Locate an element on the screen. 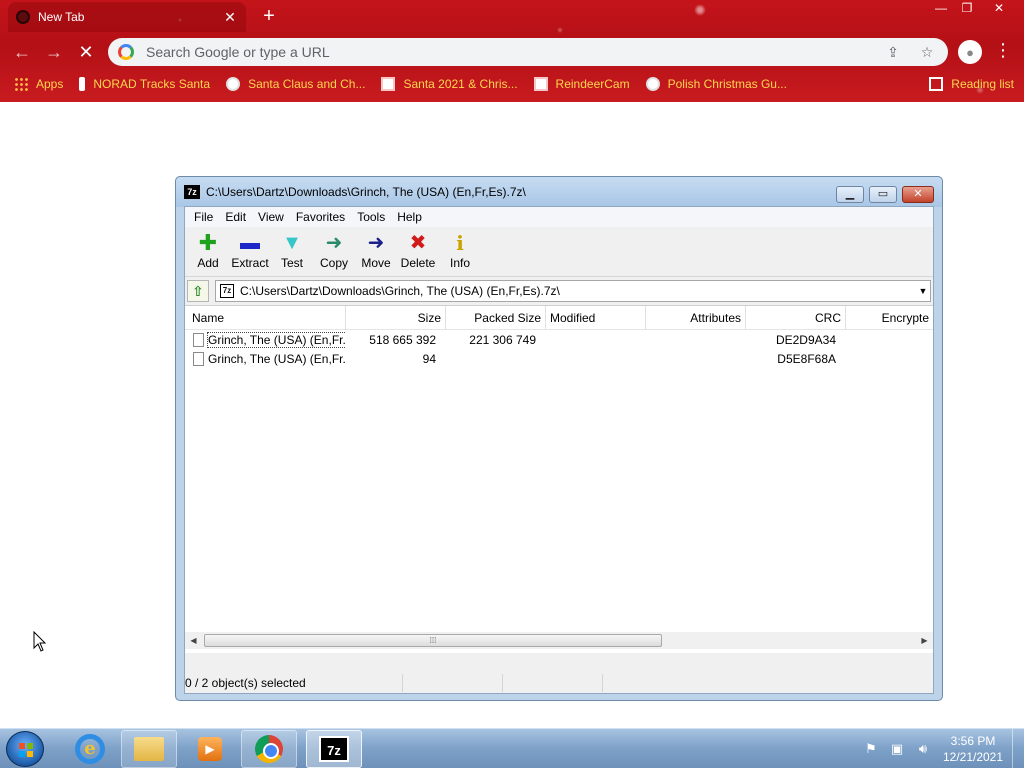 The width and height of the screenshot is (1024, 768). folder-icon is located at coordinates (149, 749).